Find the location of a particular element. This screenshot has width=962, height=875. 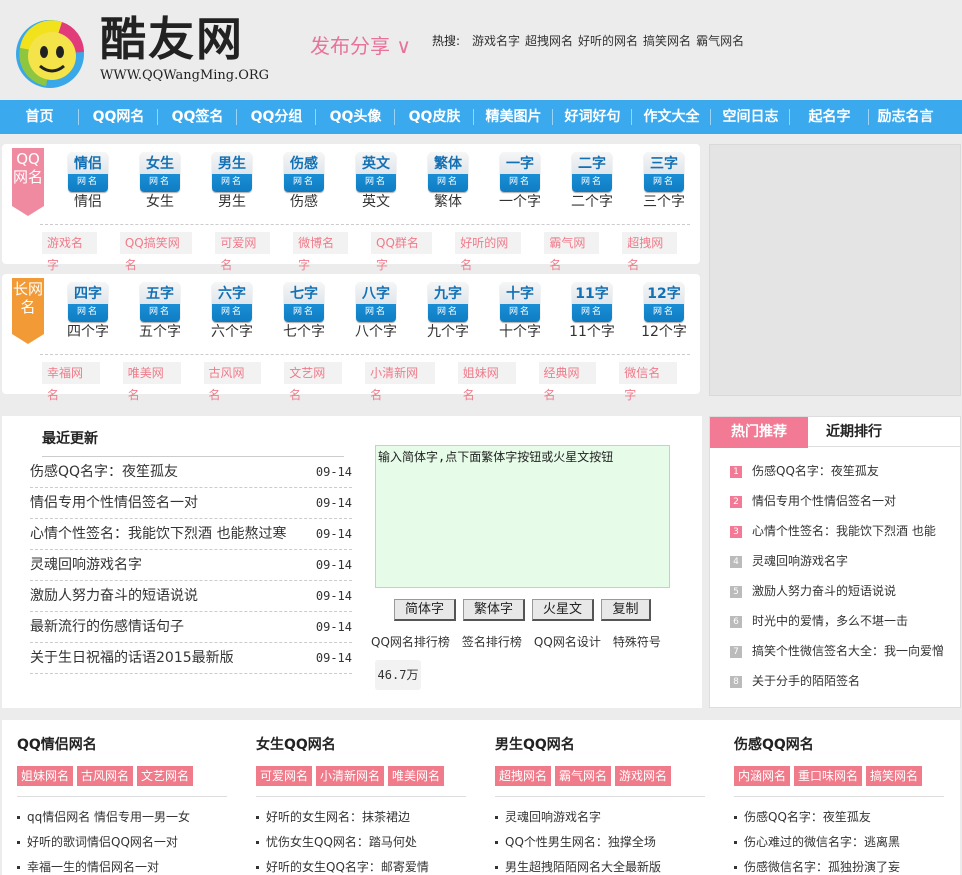

tag-link: QQ群名字 is located at coordinates (402, 252).